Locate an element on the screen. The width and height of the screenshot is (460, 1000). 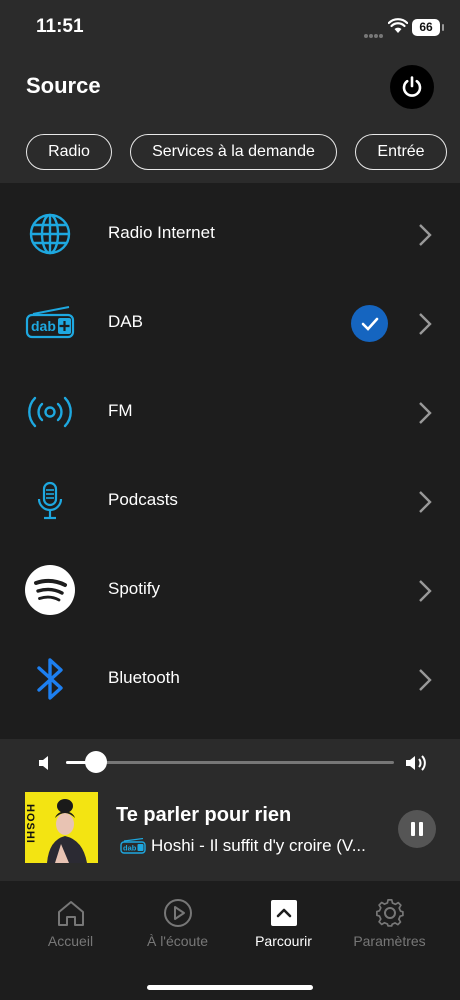
globe-icon is located at coordinates (50, 234).